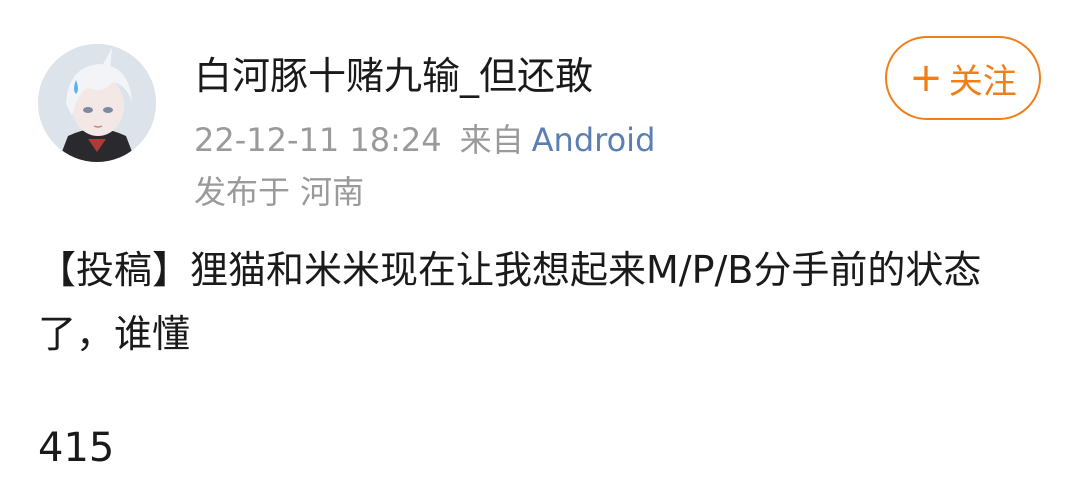 This screenshot has width=1079, height=487. I want to click on avatar, so click(97, 103).